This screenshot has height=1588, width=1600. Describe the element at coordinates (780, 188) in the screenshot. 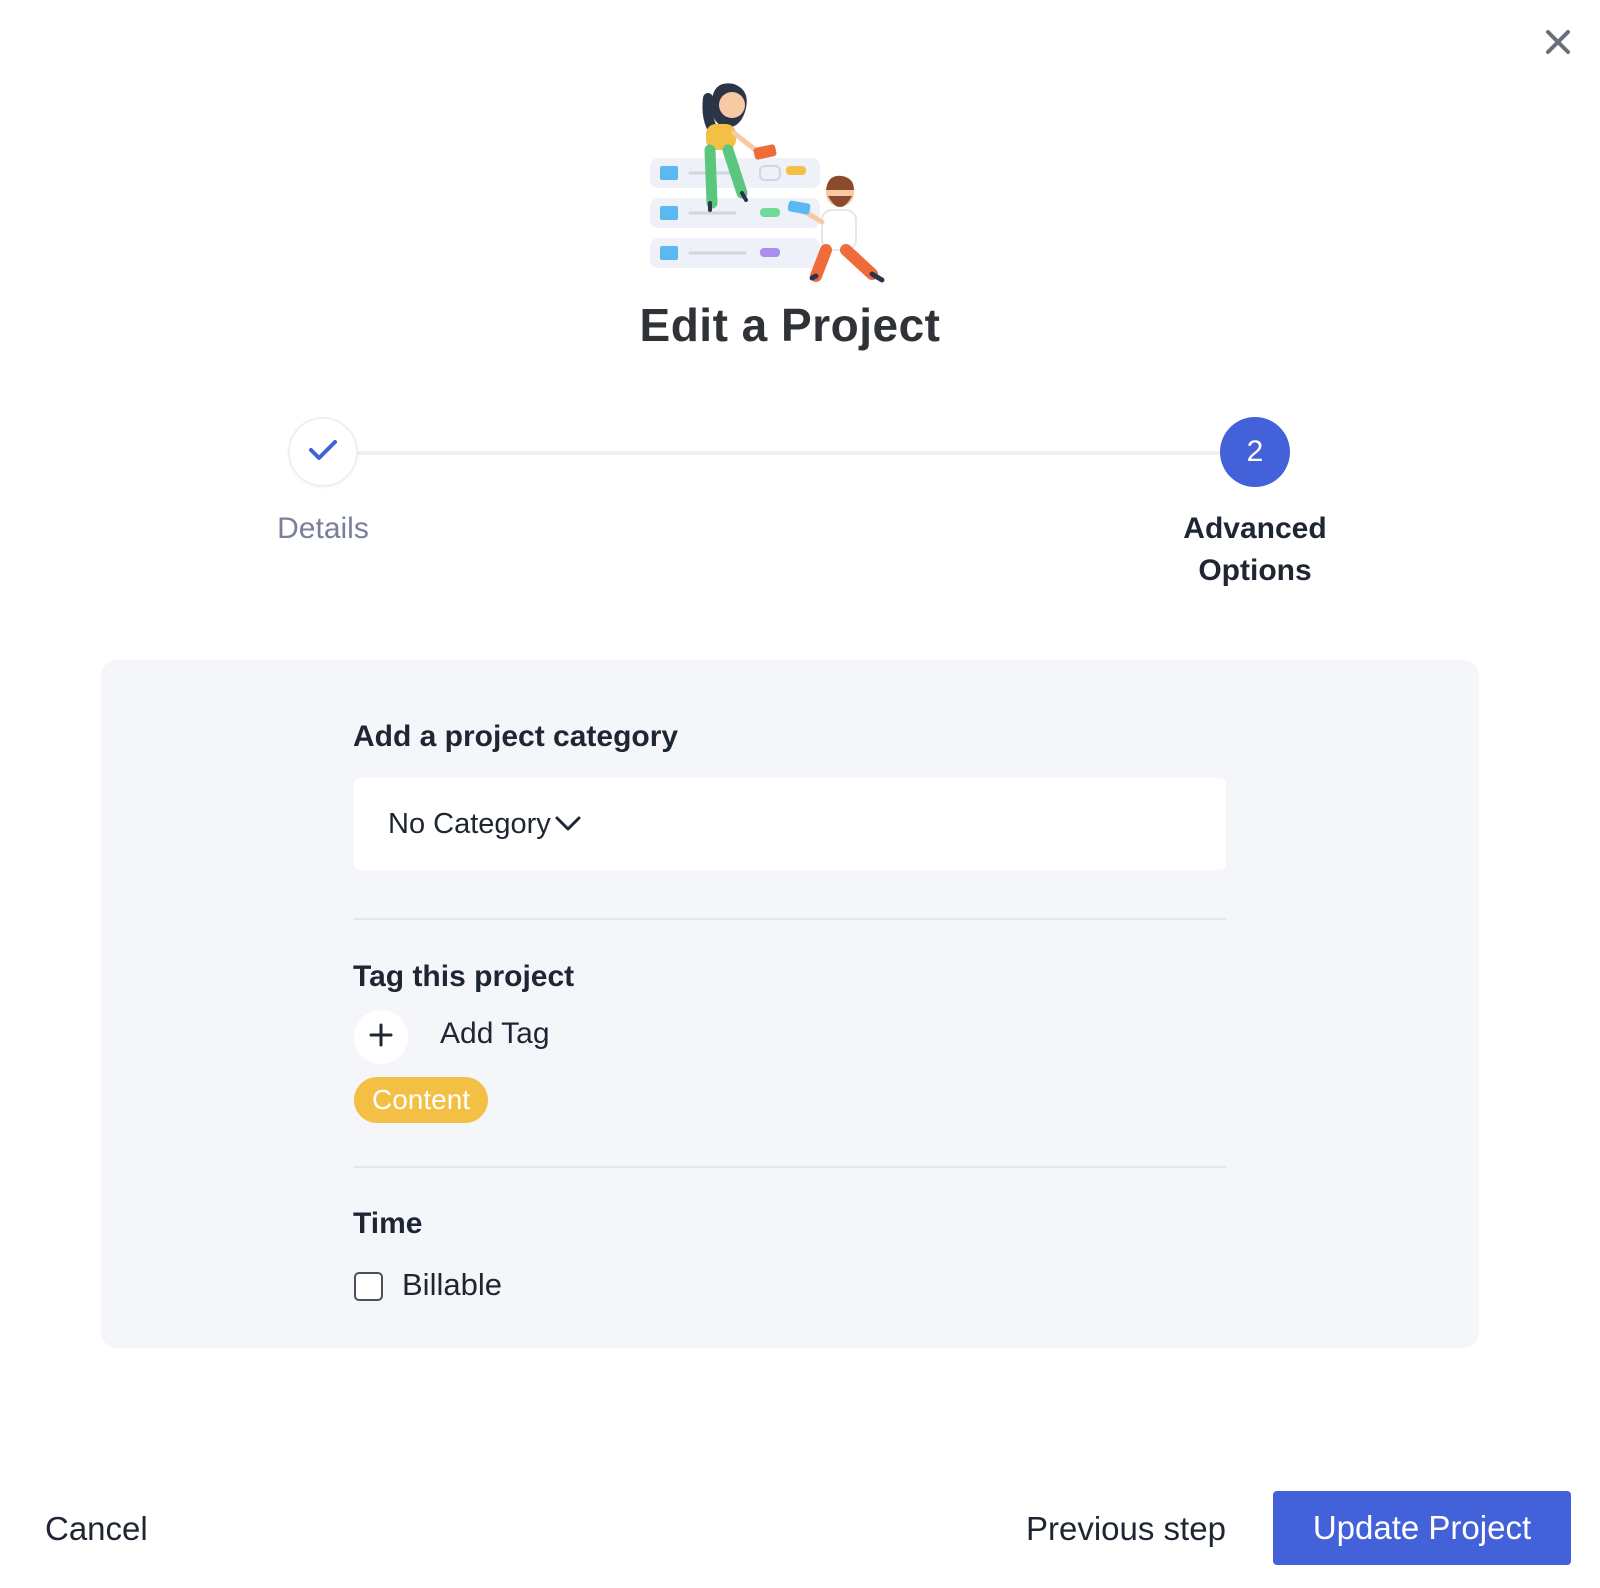

I see `project-team-illustration` at that location.